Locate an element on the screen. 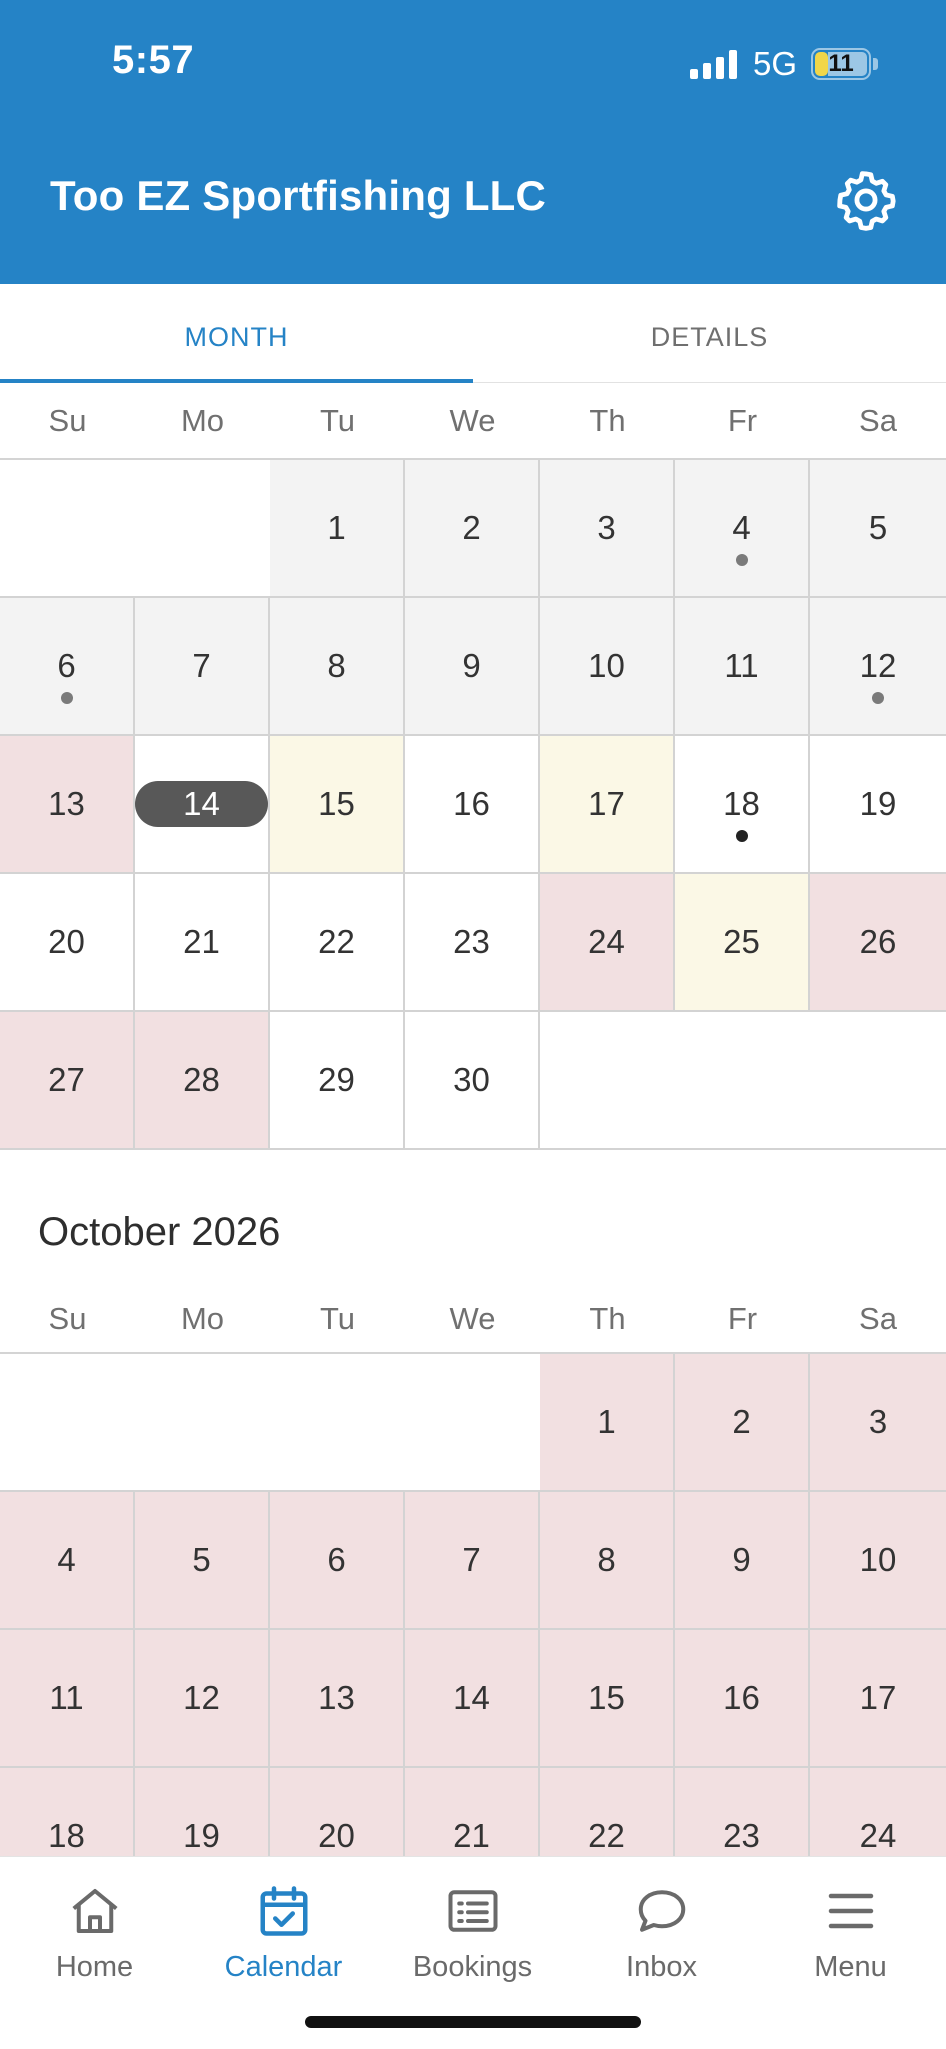  nav-inbox: Inbox is located at coordinates (661, 1932).